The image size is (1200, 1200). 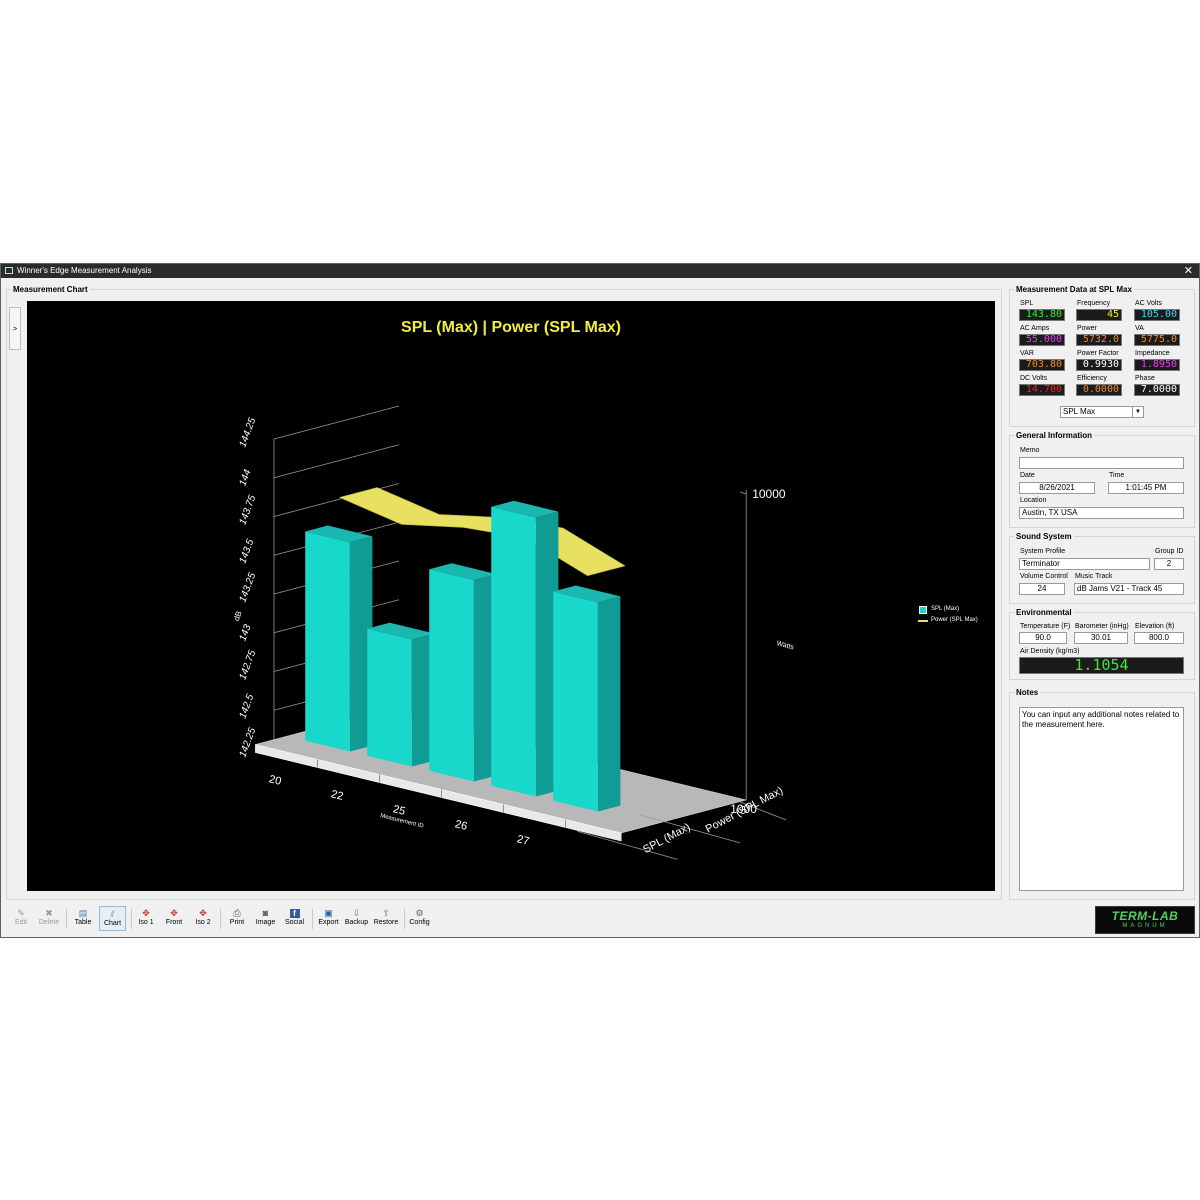 What do you see at coordinates (1092, 378) in the screenshot?
I see `efficiency-label: Efficiency` at bounding box center [1092, 378].